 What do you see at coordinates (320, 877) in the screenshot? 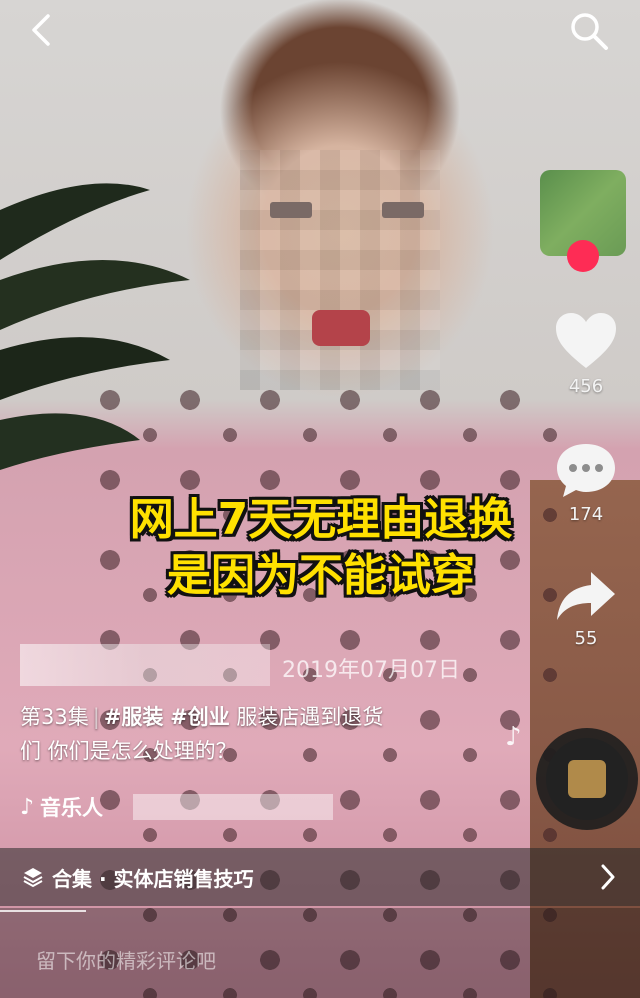
I see `collection-bar: 合集 · 实体店销售技巧` at bounding box center [320, 877].